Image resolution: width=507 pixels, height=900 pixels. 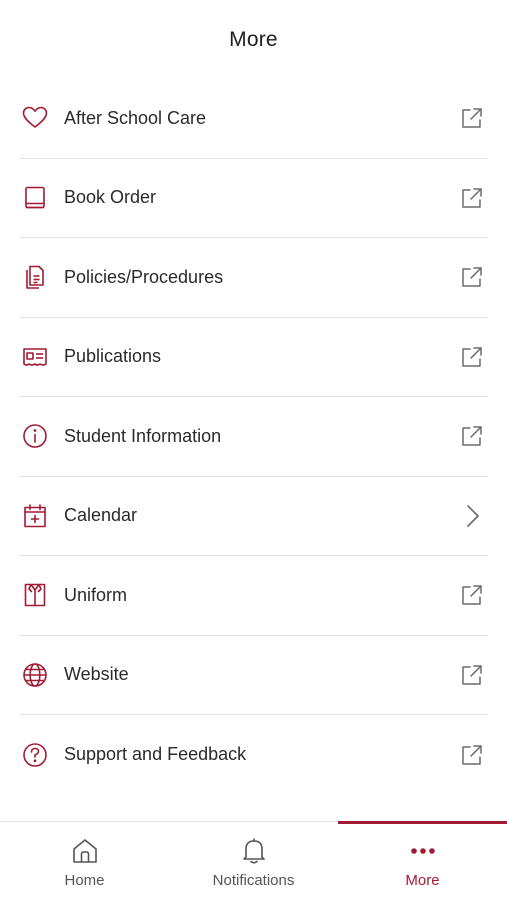 I want to click on tab-label: Notifications, so click(x=253, y=880).